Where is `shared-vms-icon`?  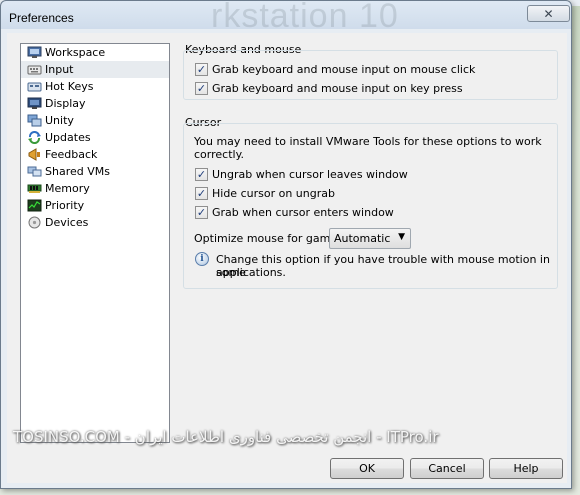
shared-vms-icon is located at coordinates (34, 171).